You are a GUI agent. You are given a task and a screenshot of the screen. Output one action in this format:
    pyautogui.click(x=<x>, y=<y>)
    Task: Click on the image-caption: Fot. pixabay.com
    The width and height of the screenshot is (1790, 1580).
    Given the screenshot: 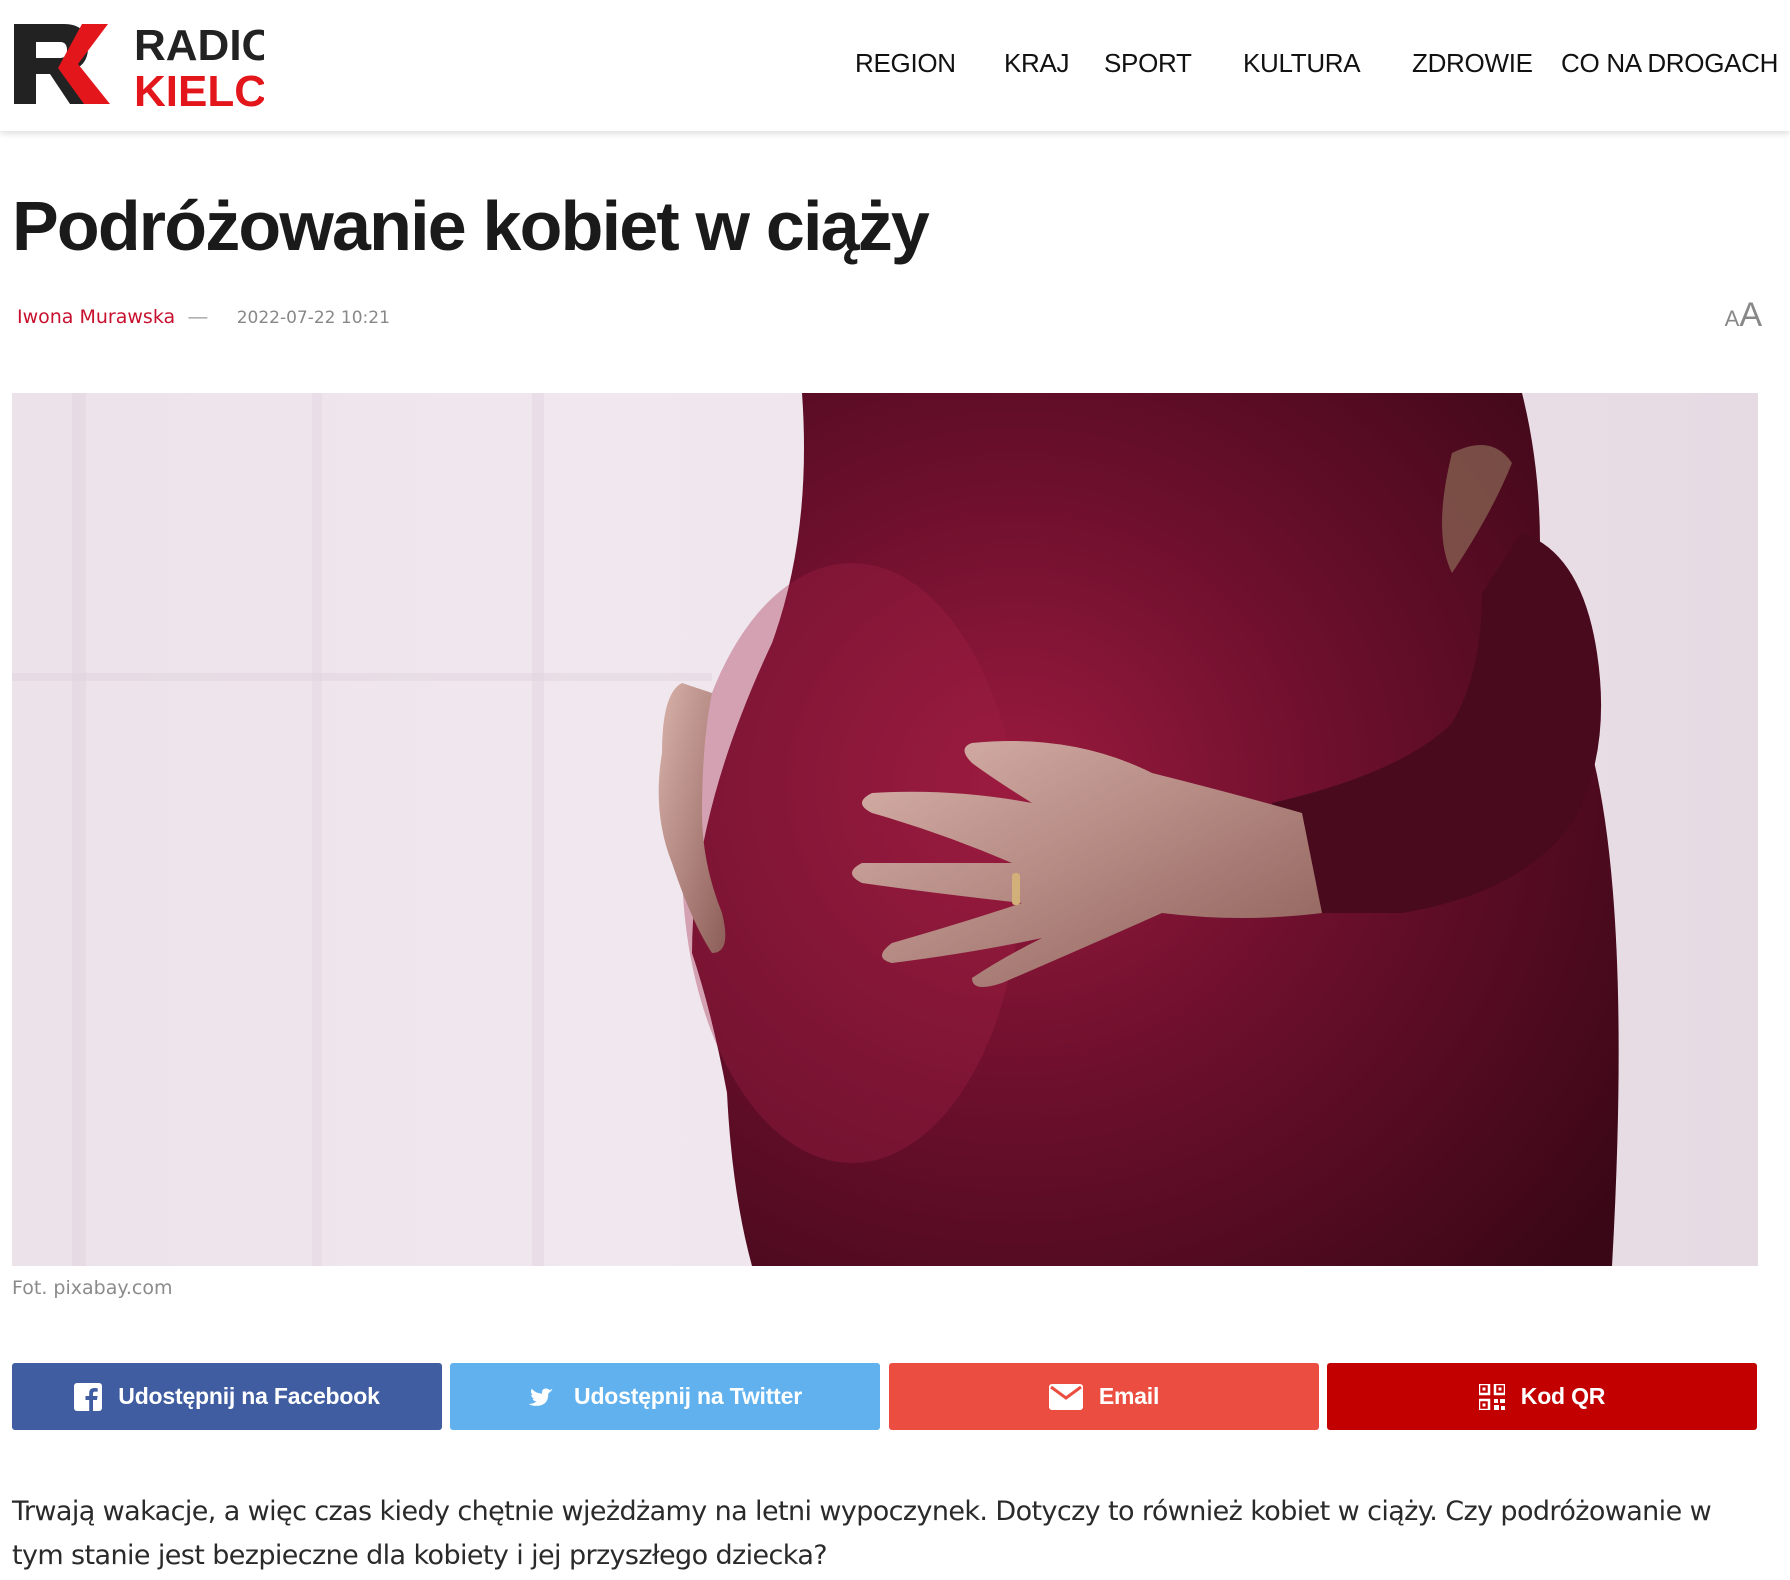 What is the action you would take?
    pyautogui.click(x=92, y=1288)
    